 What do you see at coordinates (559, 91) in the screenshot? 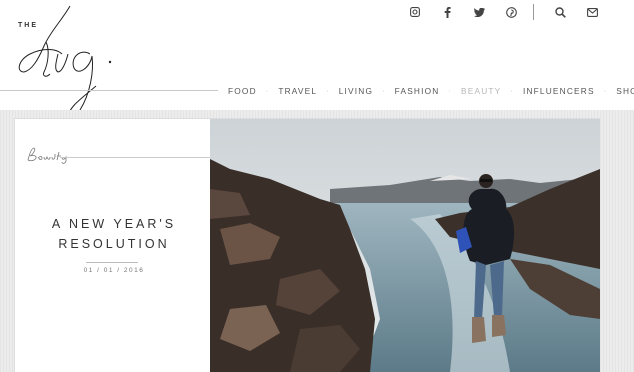
I see `nav-item-influencers: INFLUENCERS` at bounding box center [559, 91].